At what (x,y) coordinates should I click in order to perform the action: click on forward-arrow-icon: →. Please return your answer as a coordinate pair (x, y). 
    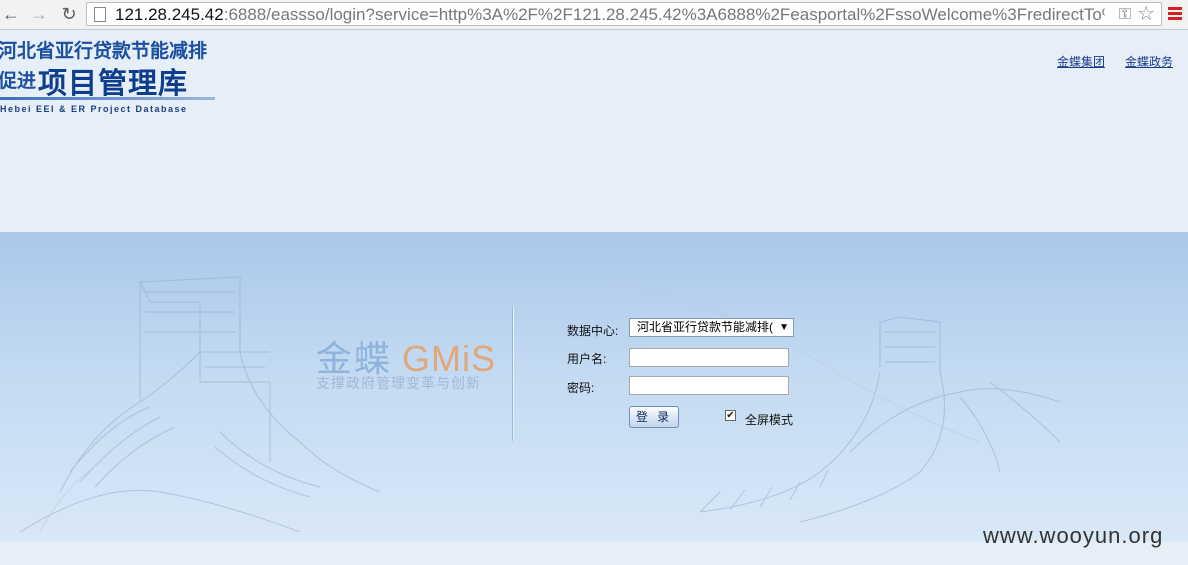
    Looking at the image, I should click on (39, 14).